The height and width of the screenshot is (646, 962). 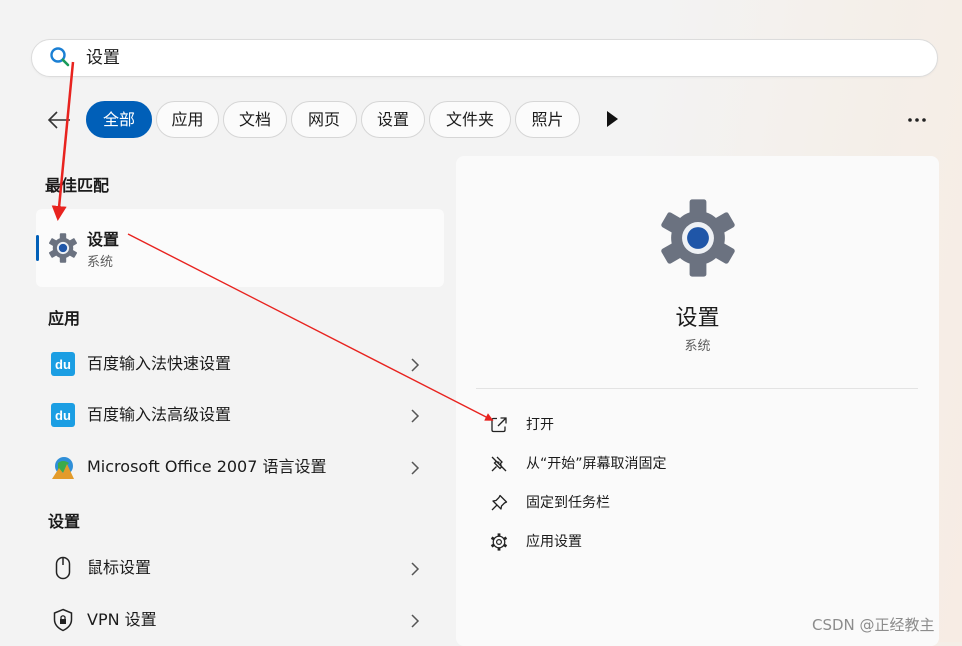 What do you see at coordinates (64, 318) in the screenshot?
I see `apps-heading: 应用` at bounding box center [64, 318].